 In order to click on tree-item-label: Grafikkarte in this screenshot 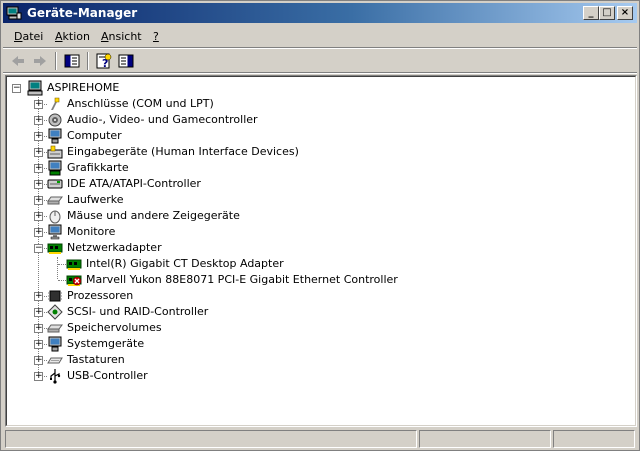, I will do `click(98, 167)`.